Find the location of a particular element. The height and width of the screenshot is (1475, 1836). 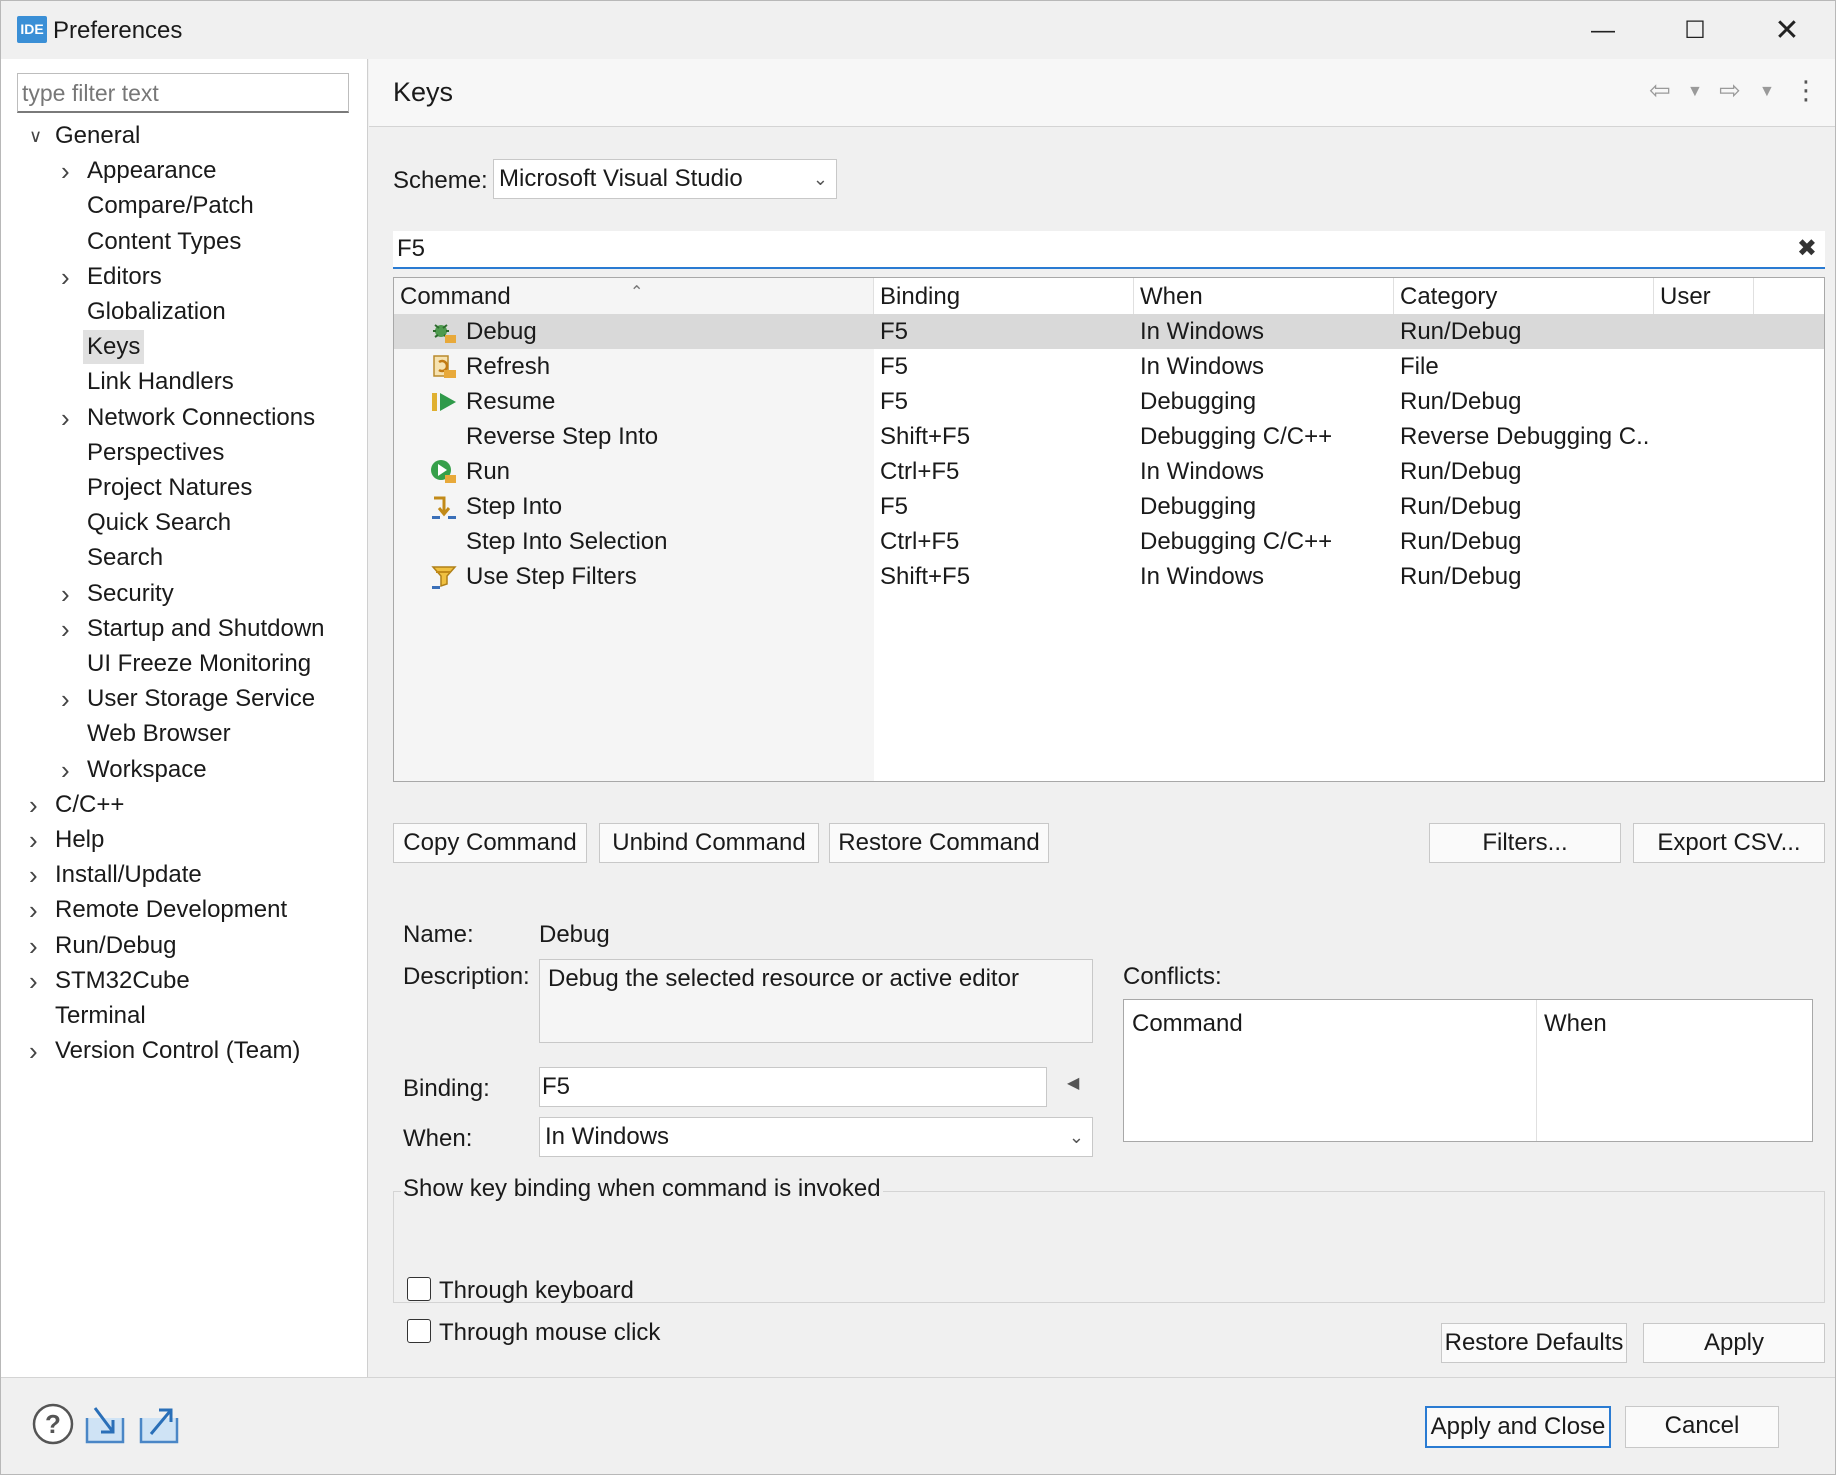

when-select: In Windows ⌄ is located at coordinates (816, 1137).